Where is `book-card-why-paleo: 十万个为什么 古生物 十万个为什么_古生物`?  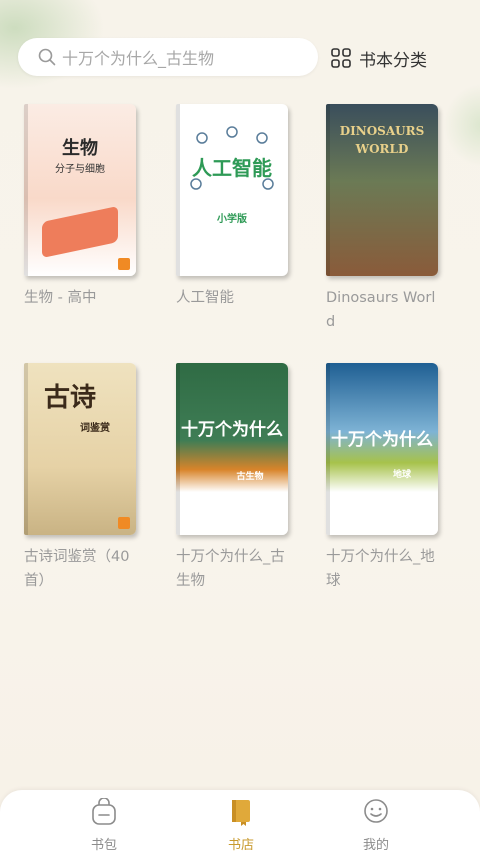 book-card-why-paleo: 十万个为什么 古生物 十万个为什么_古生物 is located at coordinates (236, 478).